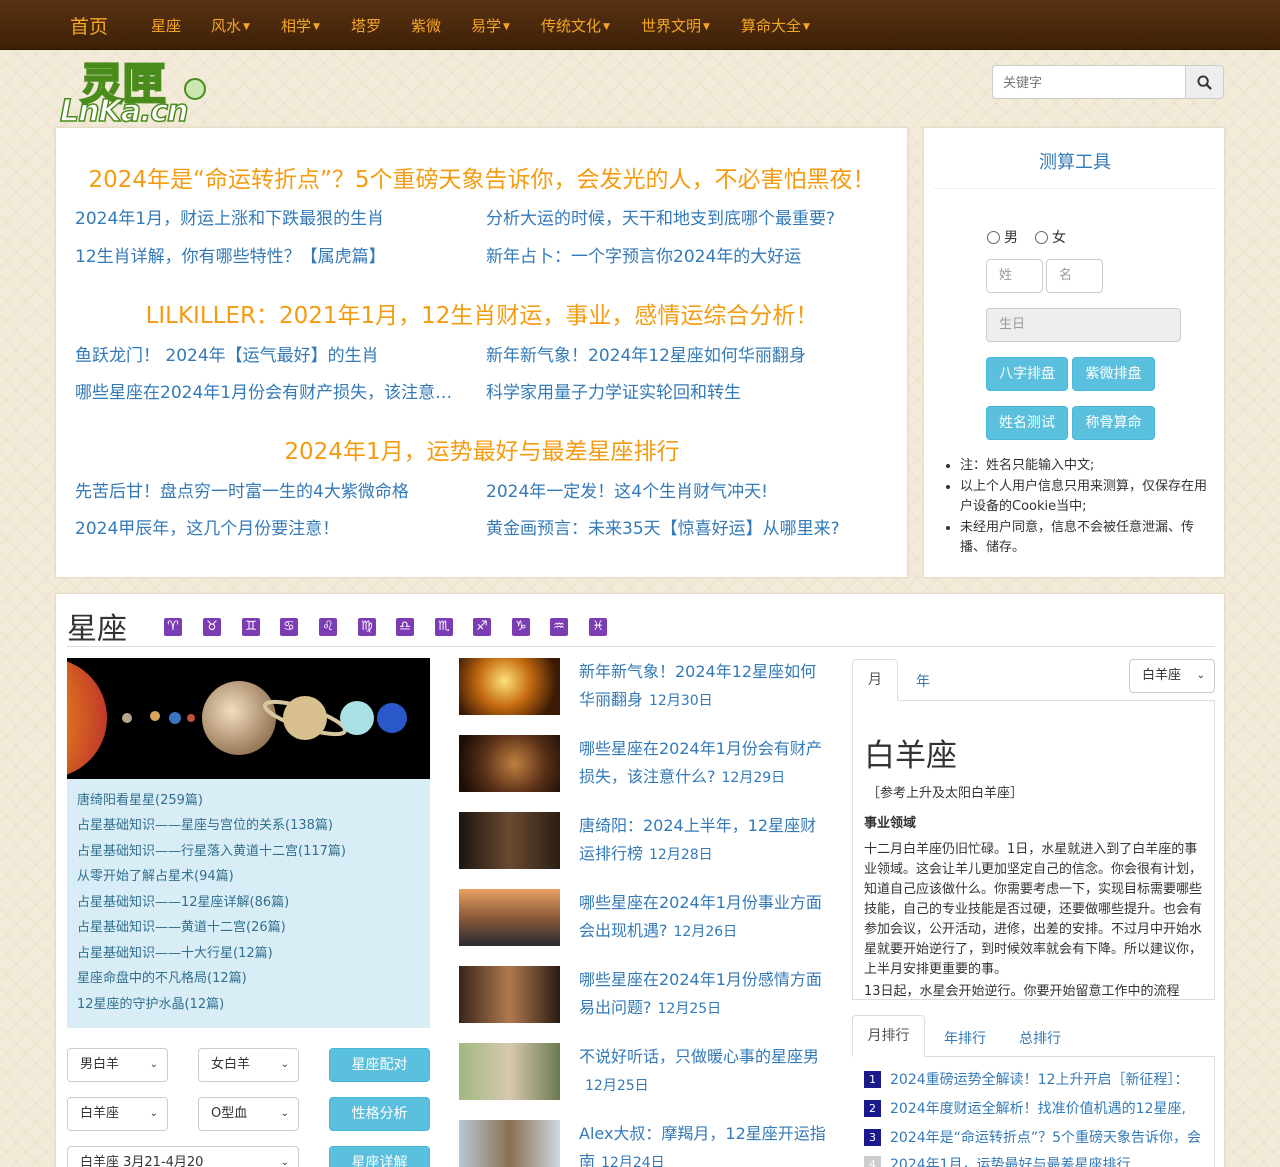  I want to click on name-test-button: 姓名测试, so click(1027, 423).